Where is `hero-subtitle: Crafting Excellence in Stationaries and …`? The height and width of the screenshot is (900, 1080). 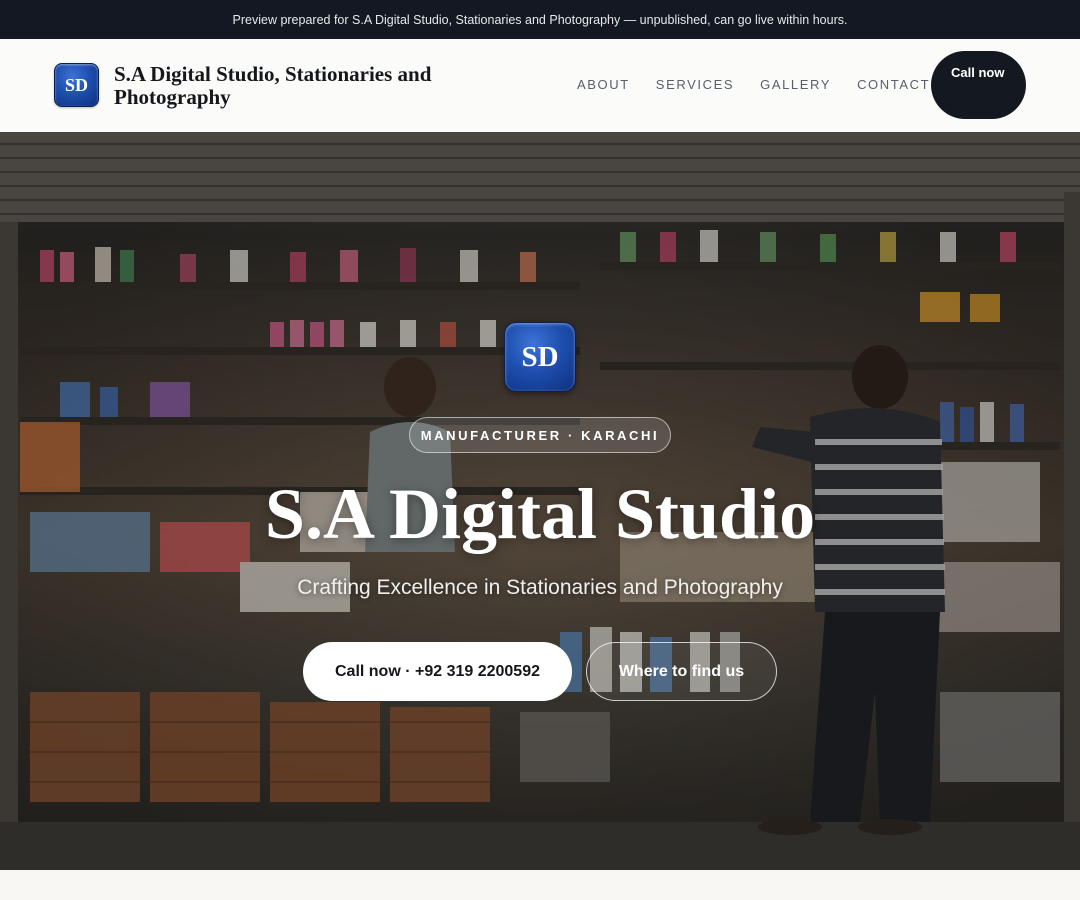 hero-subtitle: Crafting Excellence in Stationaries and … is located at coordinates (540, 587).